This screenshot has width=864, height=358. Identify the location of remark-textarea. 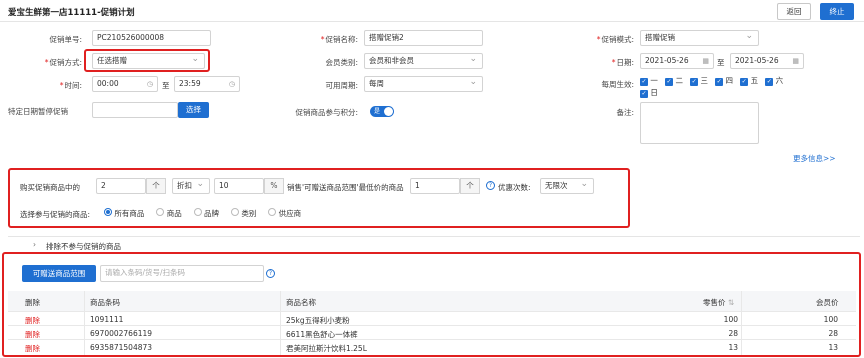
(699, 123).